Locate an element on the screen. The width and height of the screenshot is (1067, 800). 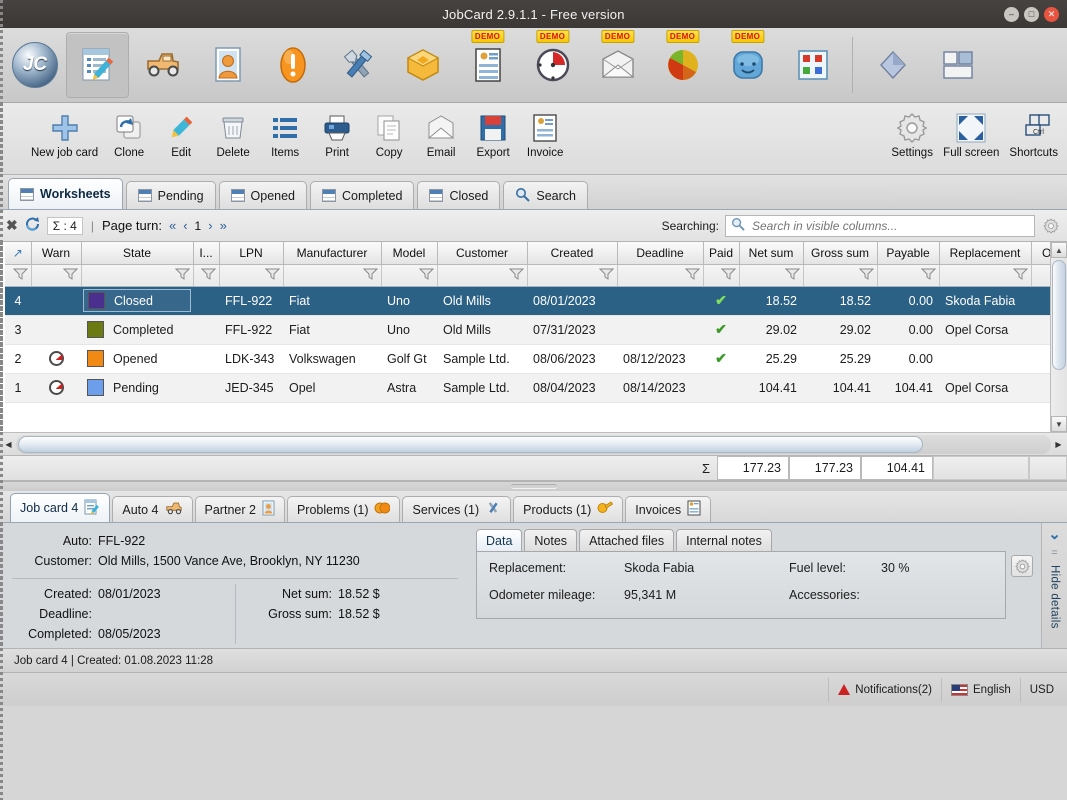
toolbar-icon-users: DEMO is located at coordinates (747, 64).